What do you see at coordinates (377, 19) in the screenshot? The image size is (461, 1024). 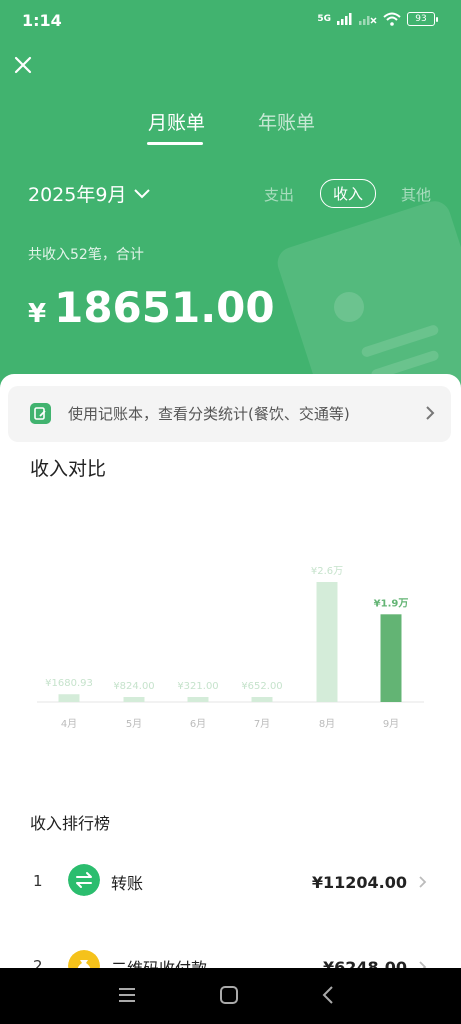 I see `status-icons: 5G 93` at bounding box center [377, 19].